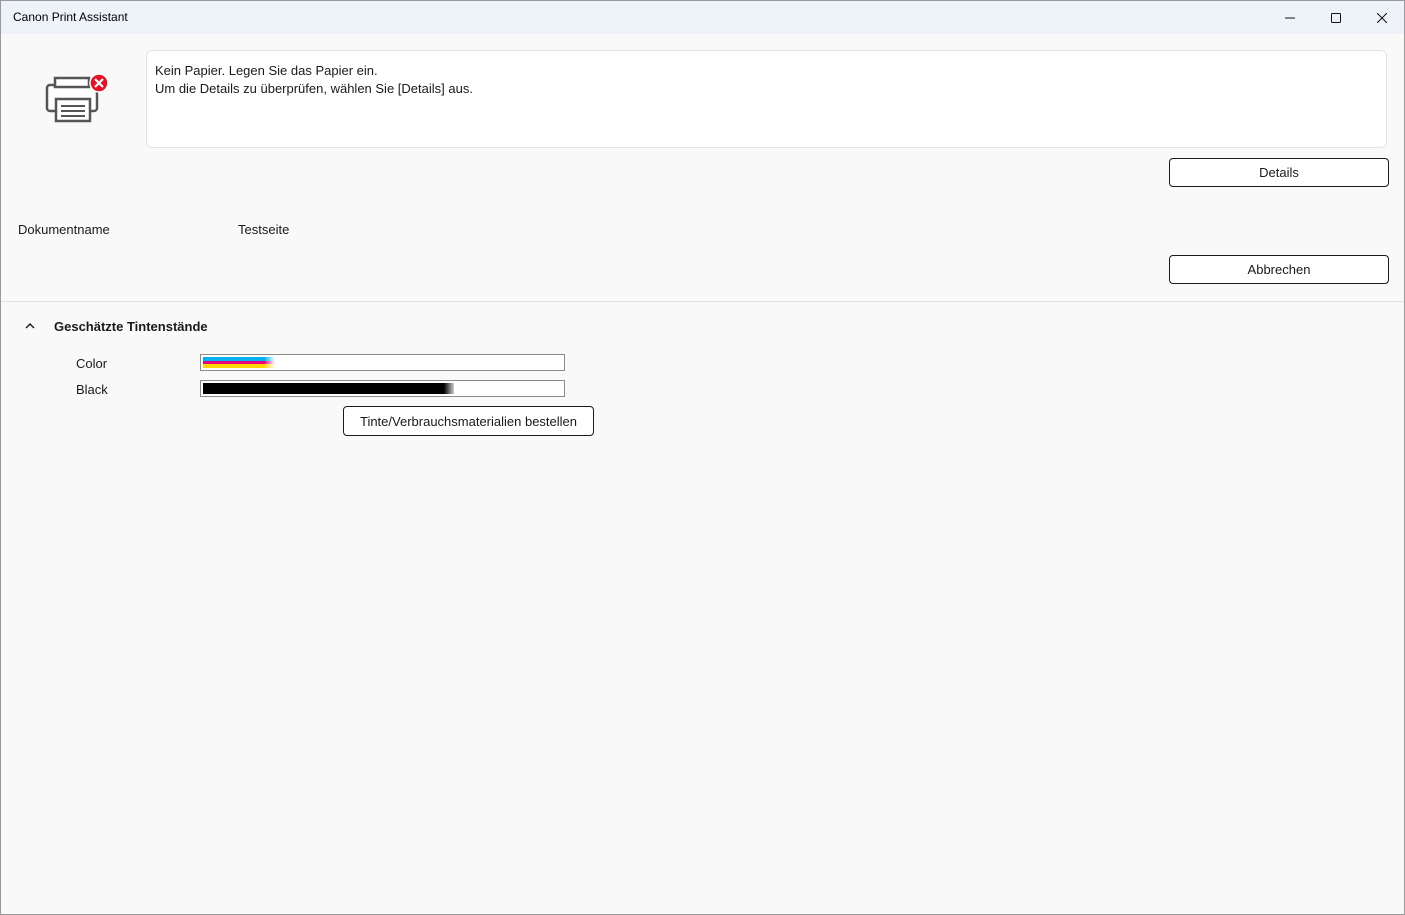 Image resolution: width=1405 pixels, height=915 pixels. I want to click on printer-error-icon, so click(77, 98).